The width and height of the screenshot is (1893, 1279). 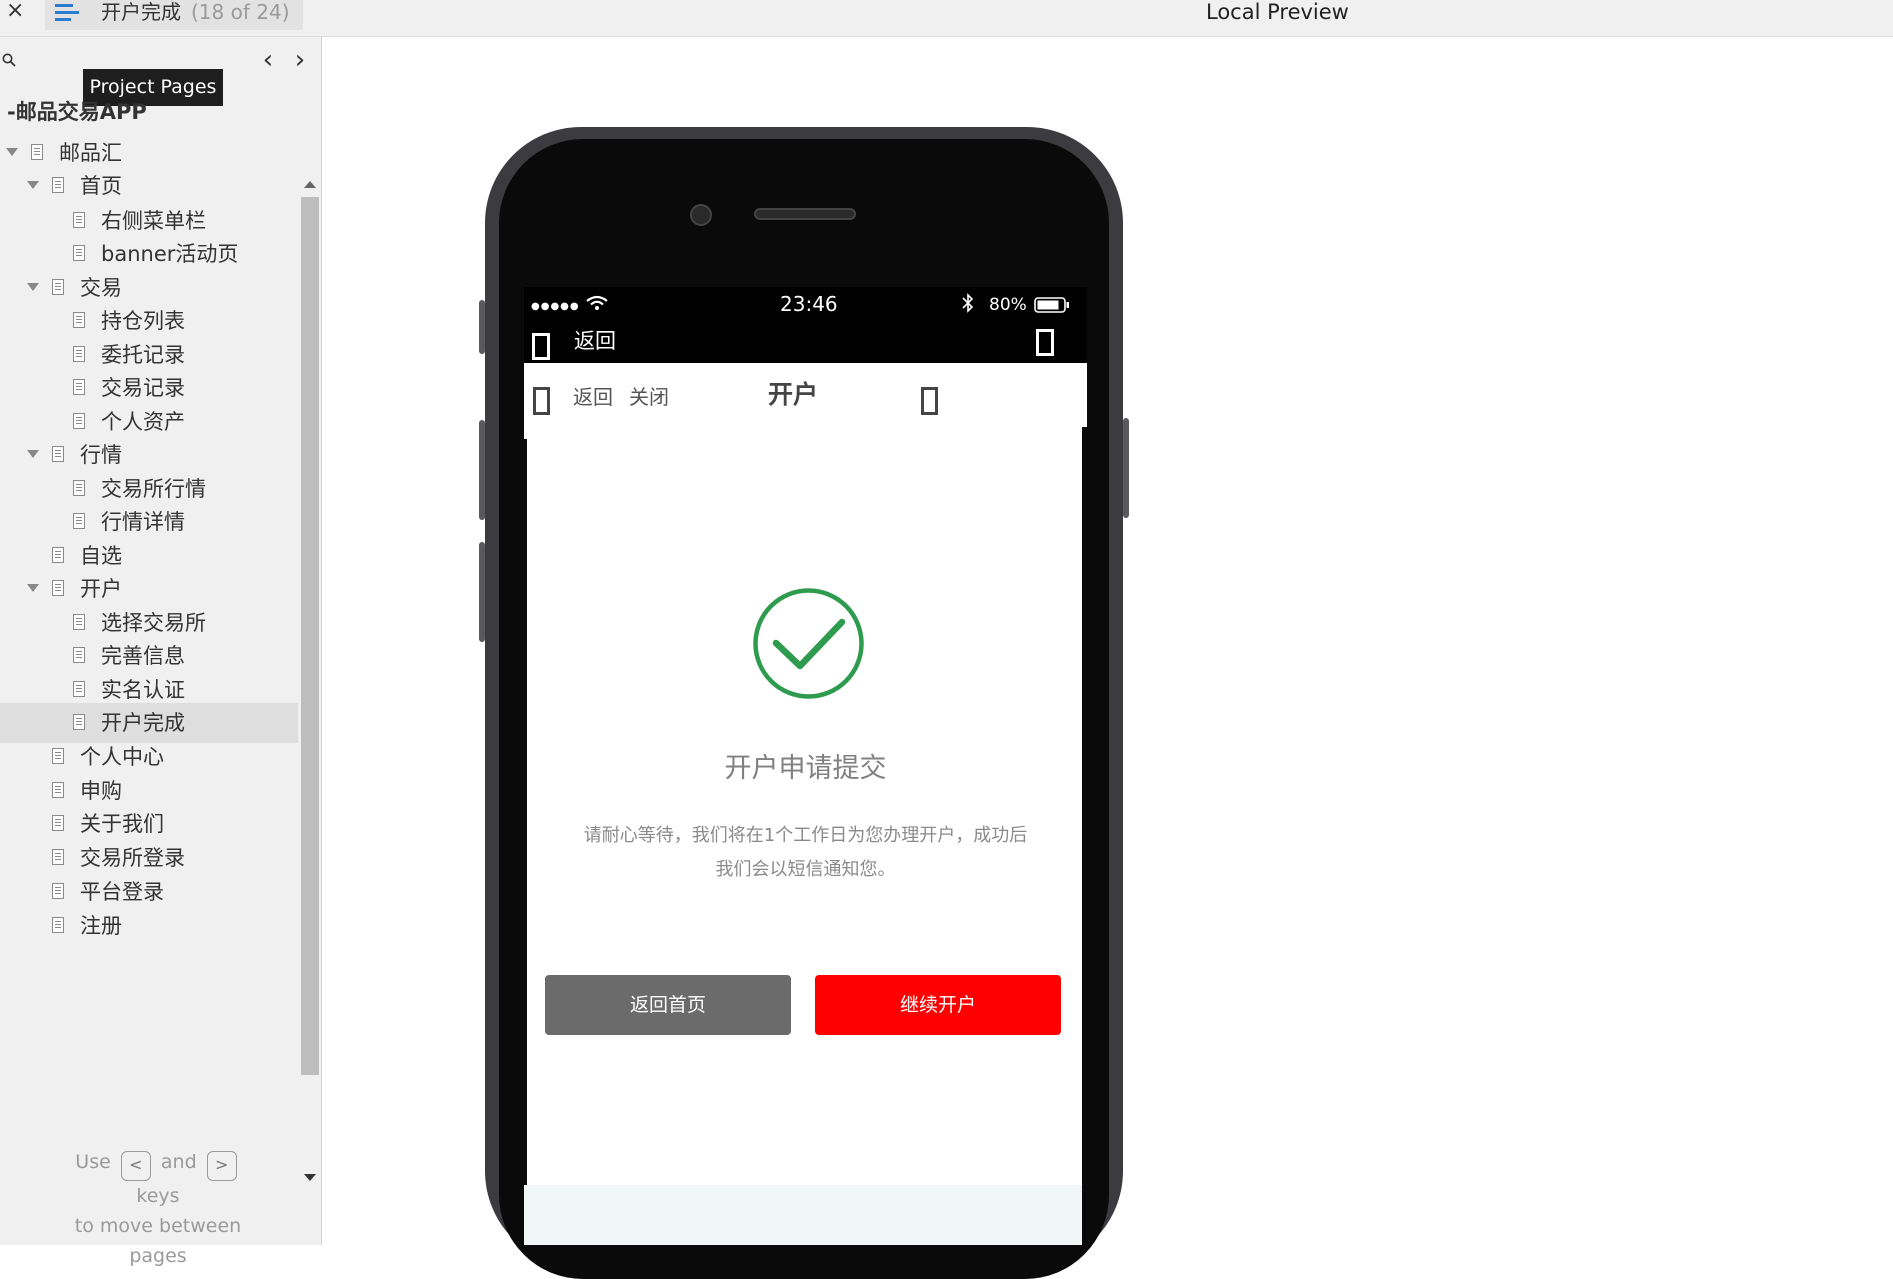 What do you see at coordinates (158, 1196) in the screenshot?
I see `help-keys: keys` at bounding box center [158, 1196].